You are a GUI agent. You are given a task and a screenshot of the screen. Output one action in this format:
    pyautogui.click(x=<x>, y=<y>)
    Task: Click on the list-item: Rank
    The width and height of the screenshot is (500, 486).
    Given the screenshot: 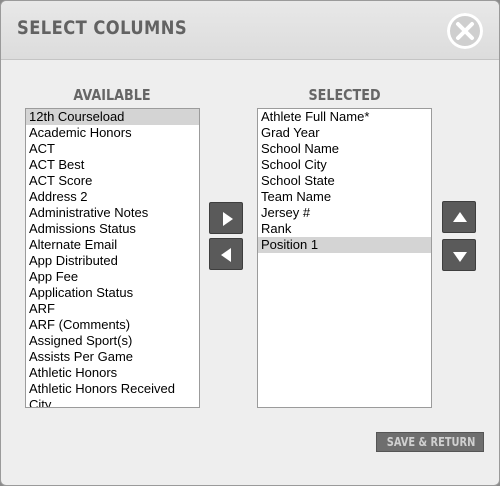 What is the action you would take?
    pyautogui.click(x=344, y=229)
    